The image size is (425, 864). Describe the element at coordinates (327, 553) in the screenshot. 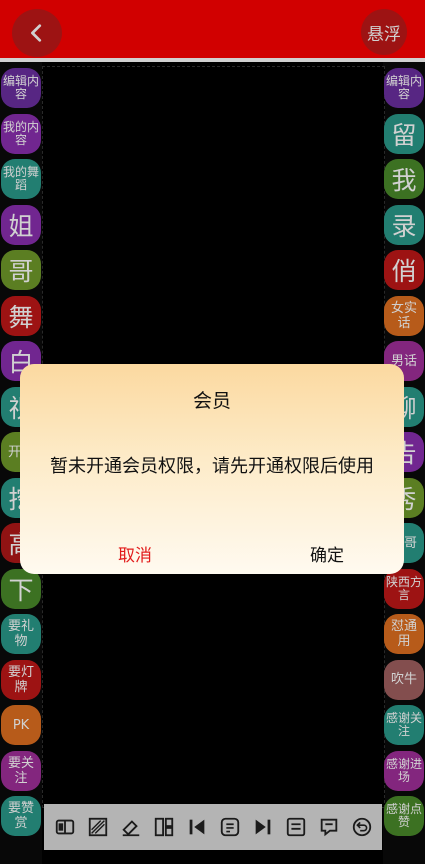

I see `confirm-button: 确定` at that location.